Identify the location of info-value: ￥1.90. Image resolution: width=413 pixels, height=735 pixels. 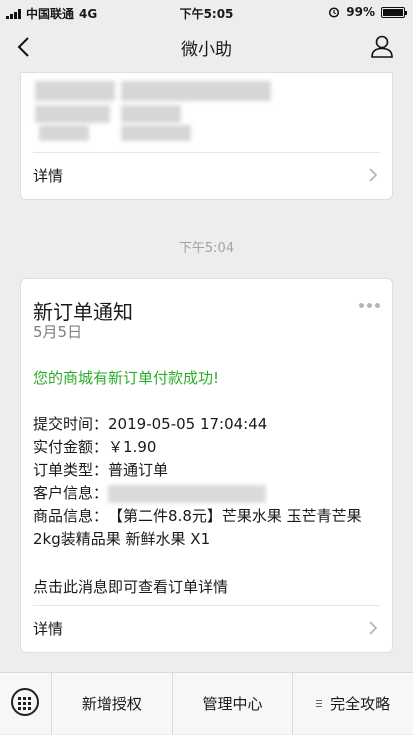
(132, 447).